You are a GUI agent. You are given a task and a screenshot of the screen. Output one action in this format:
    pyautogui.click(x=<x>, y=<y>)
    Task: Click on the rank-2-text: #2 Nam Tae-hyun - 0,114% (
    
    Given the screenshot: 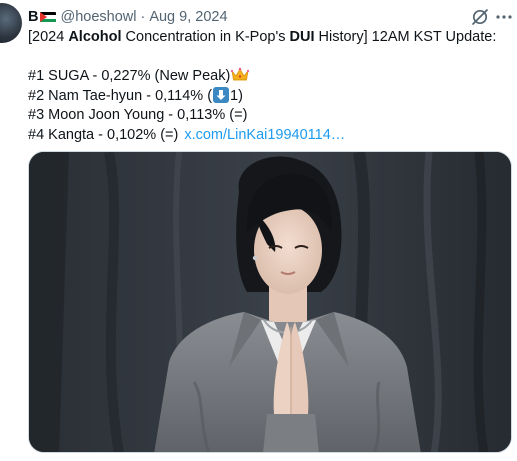 What is the action you would take?
    pyautogui.click(x=120, y=95)
    